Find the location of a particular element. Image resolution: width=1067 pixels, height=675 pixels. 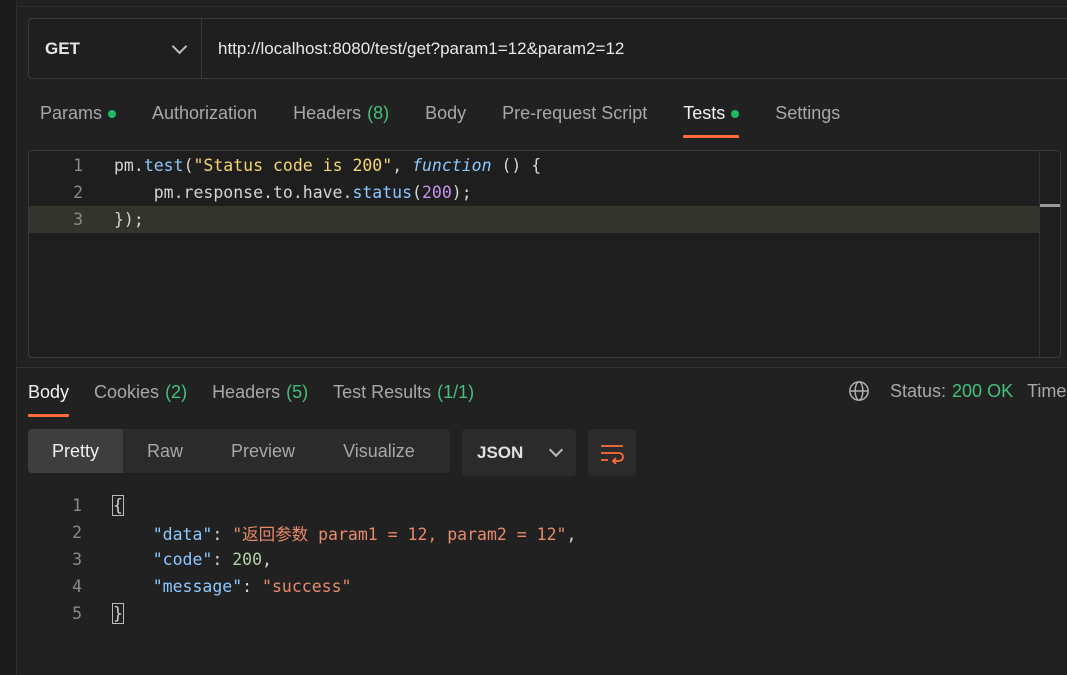

tab-authorization: Authorization is located at coordinates (204, 118).